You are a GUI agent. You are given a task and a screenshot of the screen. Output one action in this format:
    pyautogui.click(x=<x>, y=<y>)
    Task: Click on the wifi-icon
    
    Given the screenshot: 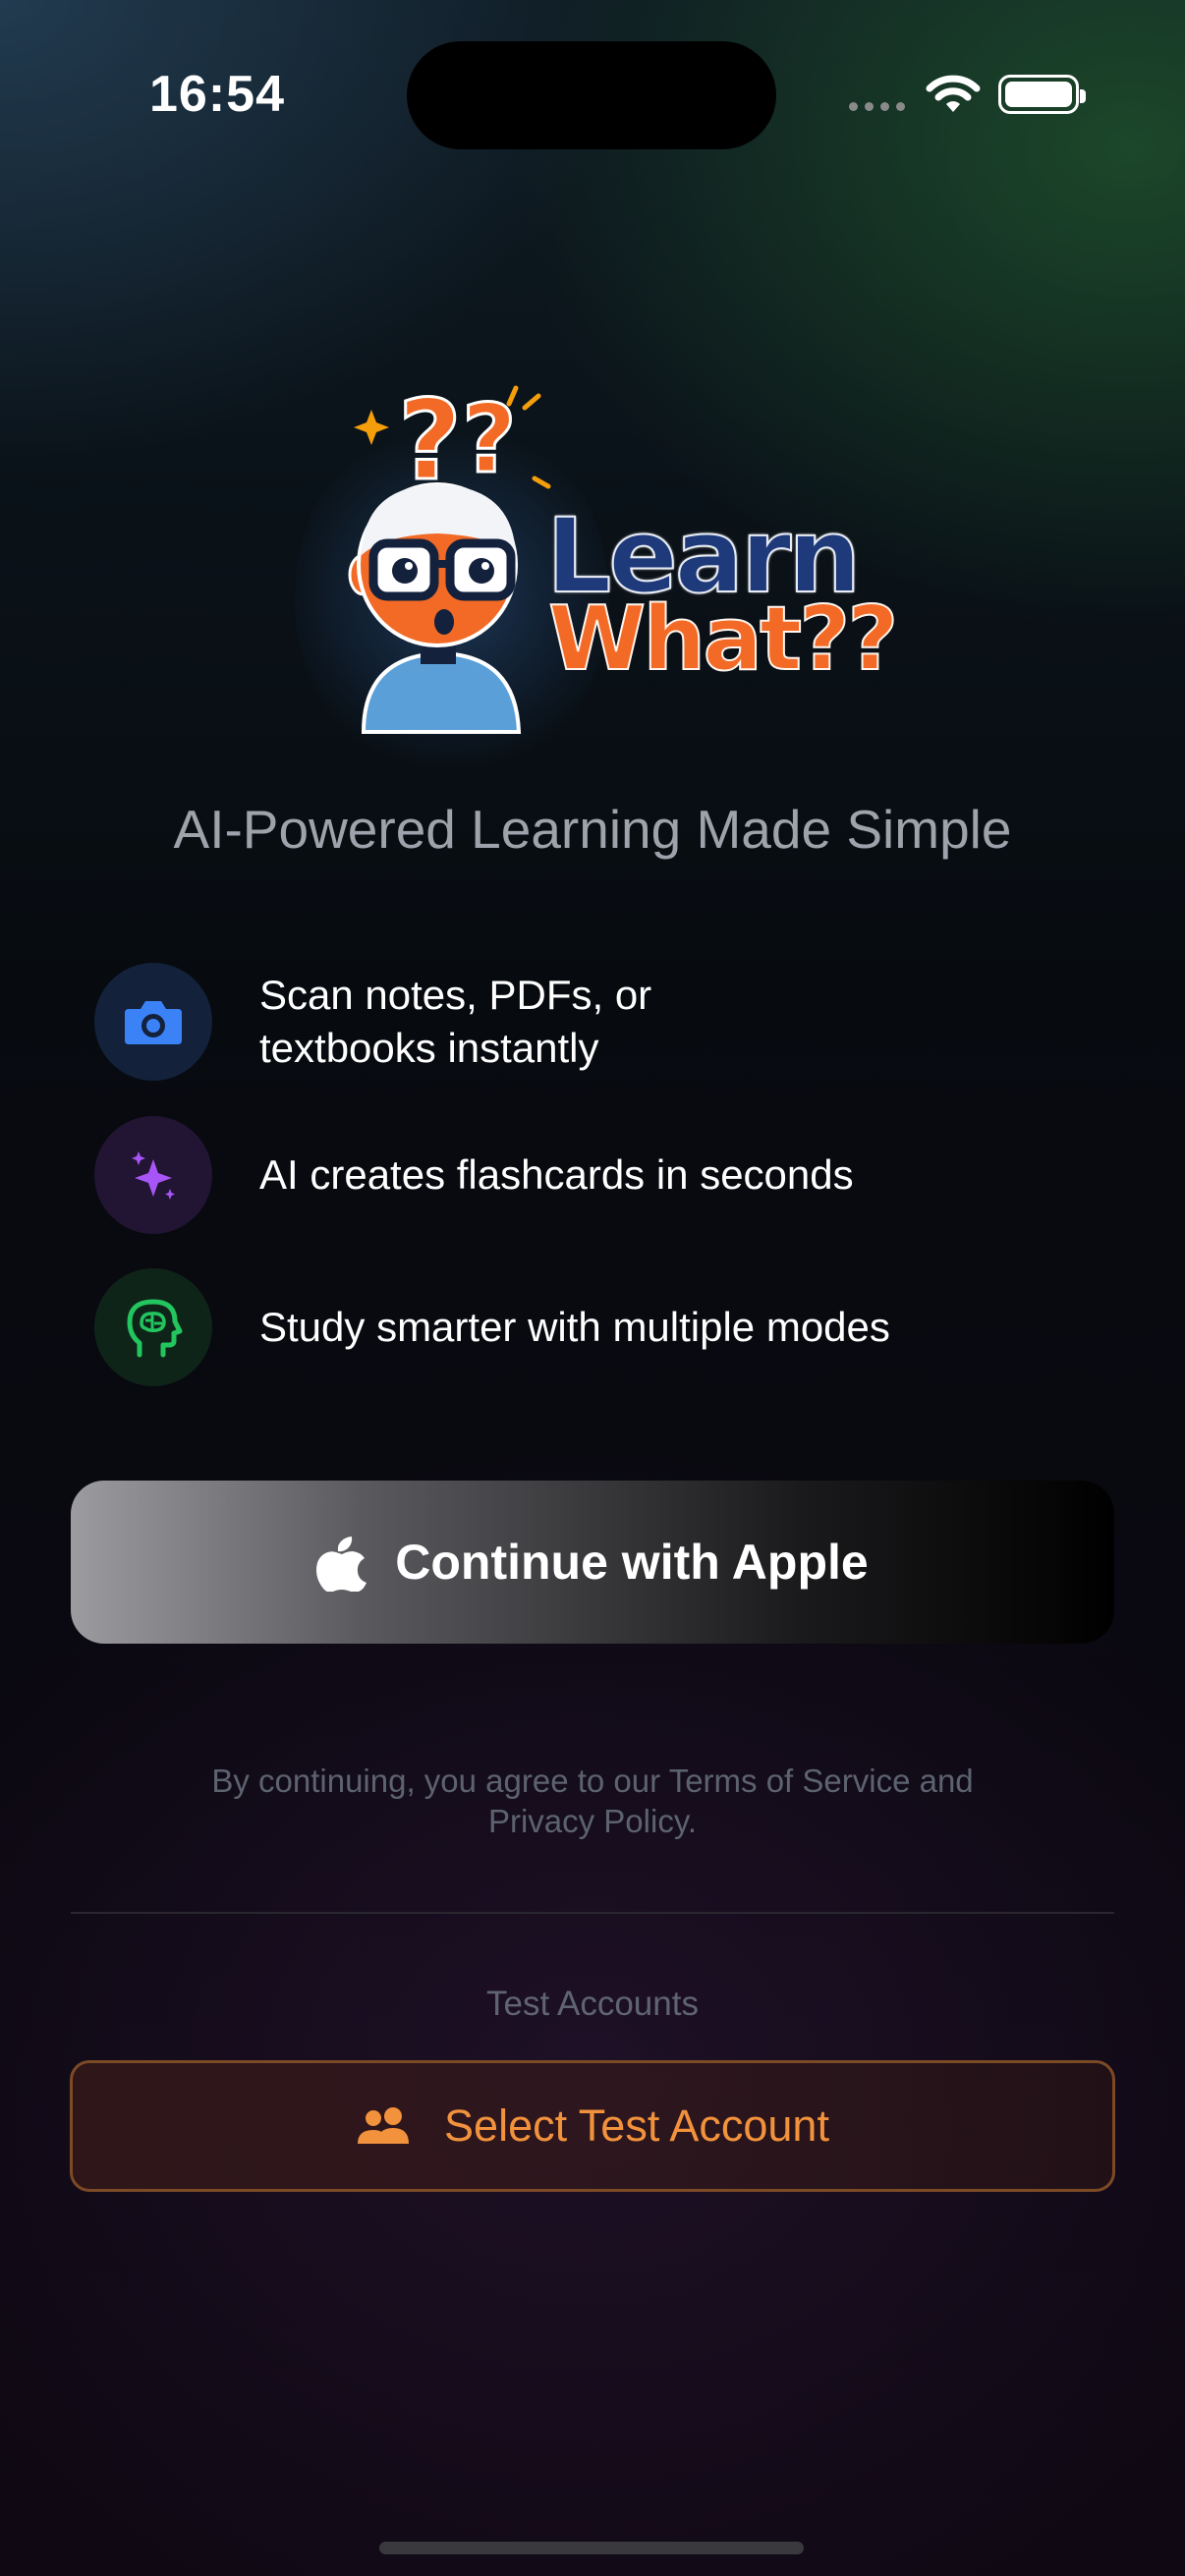 What is the action you would take?
    pyautogui.click(x=954, y=93)
    